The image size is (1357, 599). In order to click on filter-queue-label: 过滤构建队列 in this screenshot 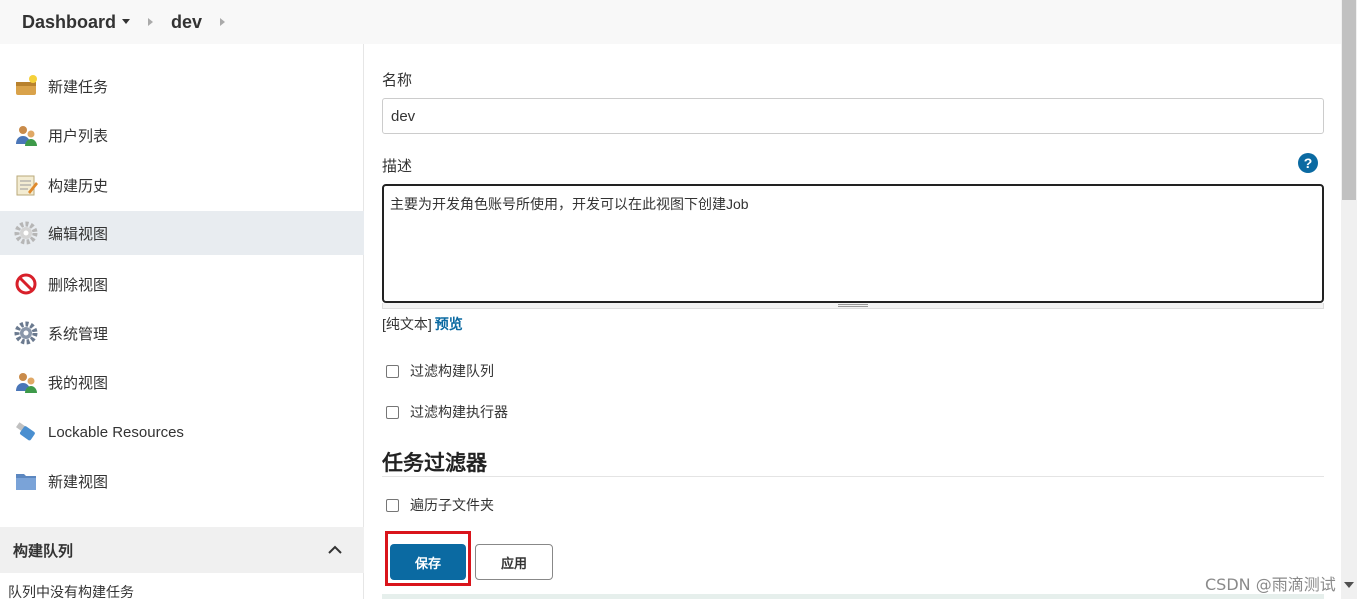, I will do `click(452, 371)`.